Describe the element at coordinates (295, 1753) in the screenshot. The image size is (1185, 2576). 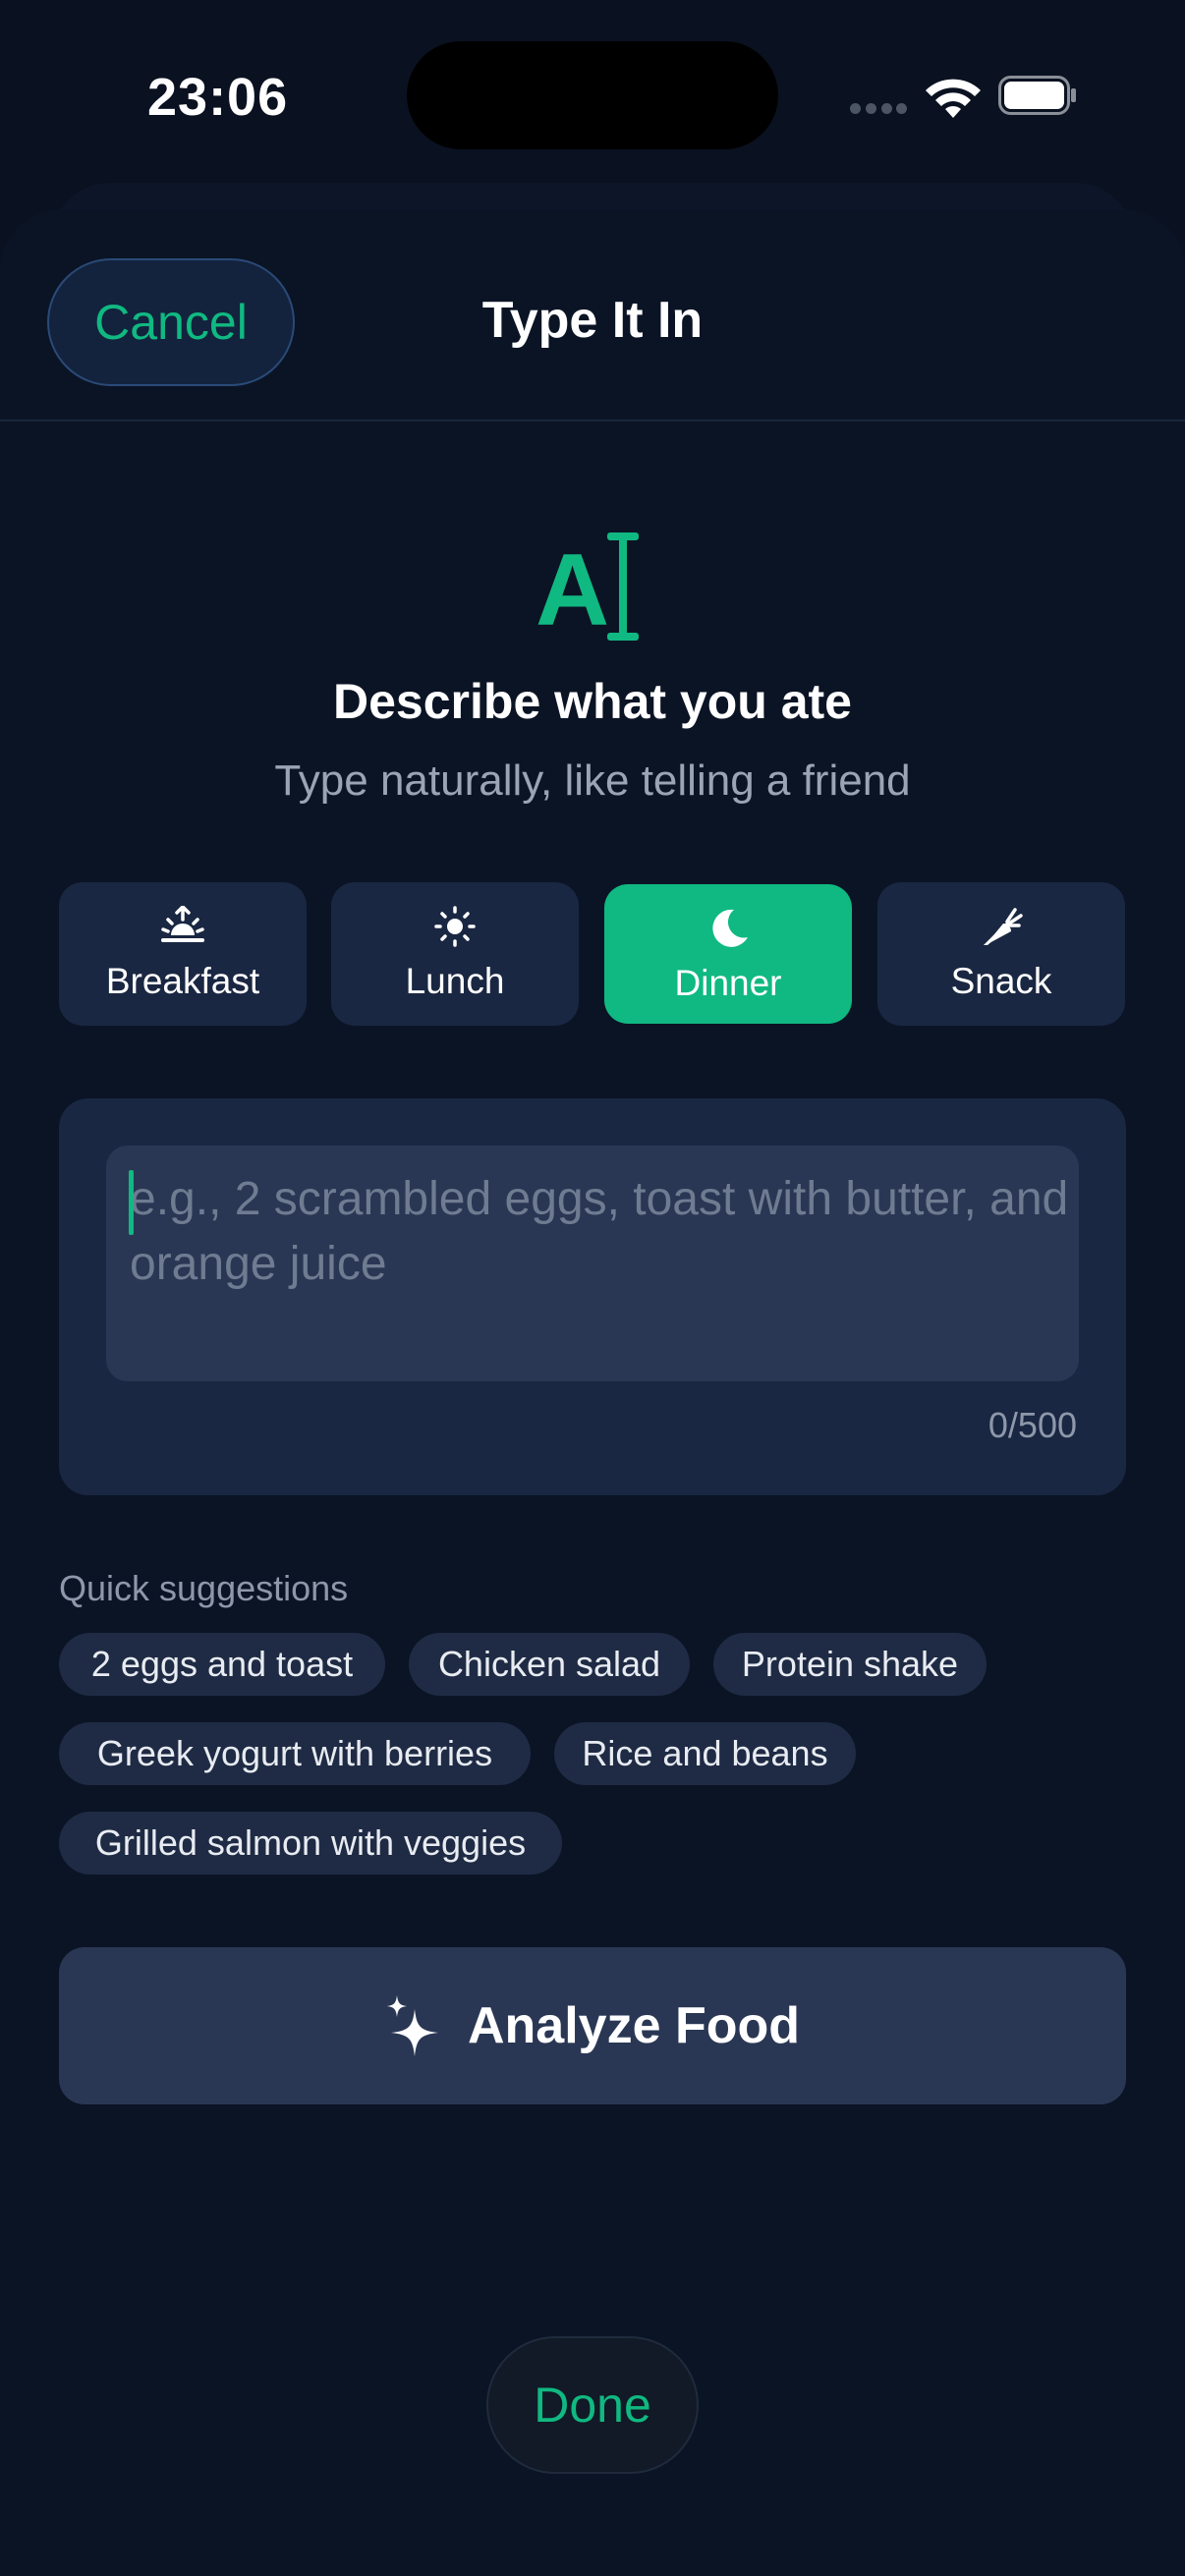
I see `suggestion-chip: Greek yogurt with berries` at that location.